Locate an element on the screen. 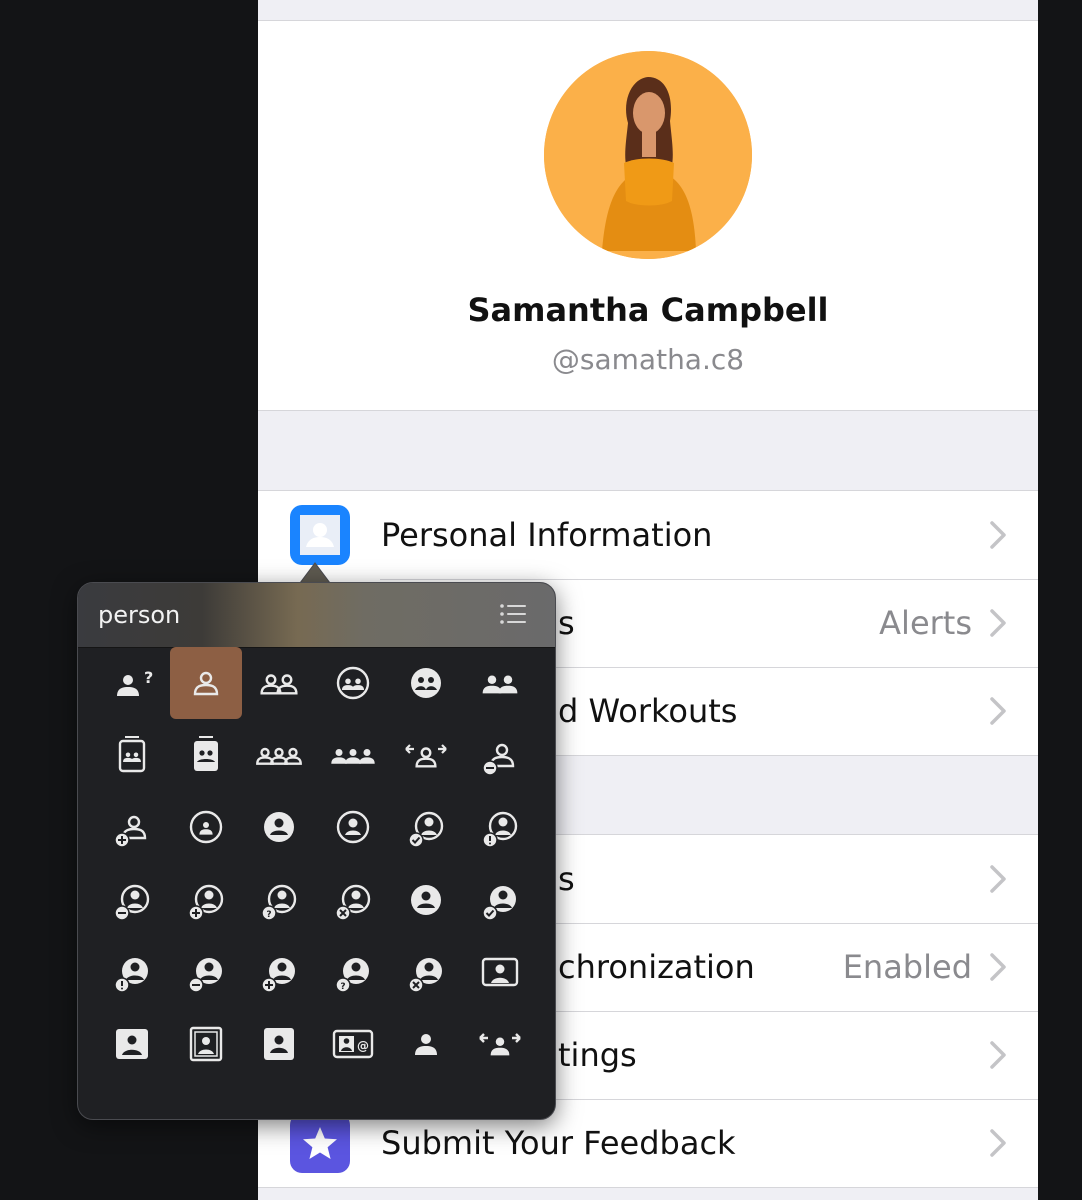  person-crop-circle-fill-checkmark-icon is located at coordinates (498, 903).